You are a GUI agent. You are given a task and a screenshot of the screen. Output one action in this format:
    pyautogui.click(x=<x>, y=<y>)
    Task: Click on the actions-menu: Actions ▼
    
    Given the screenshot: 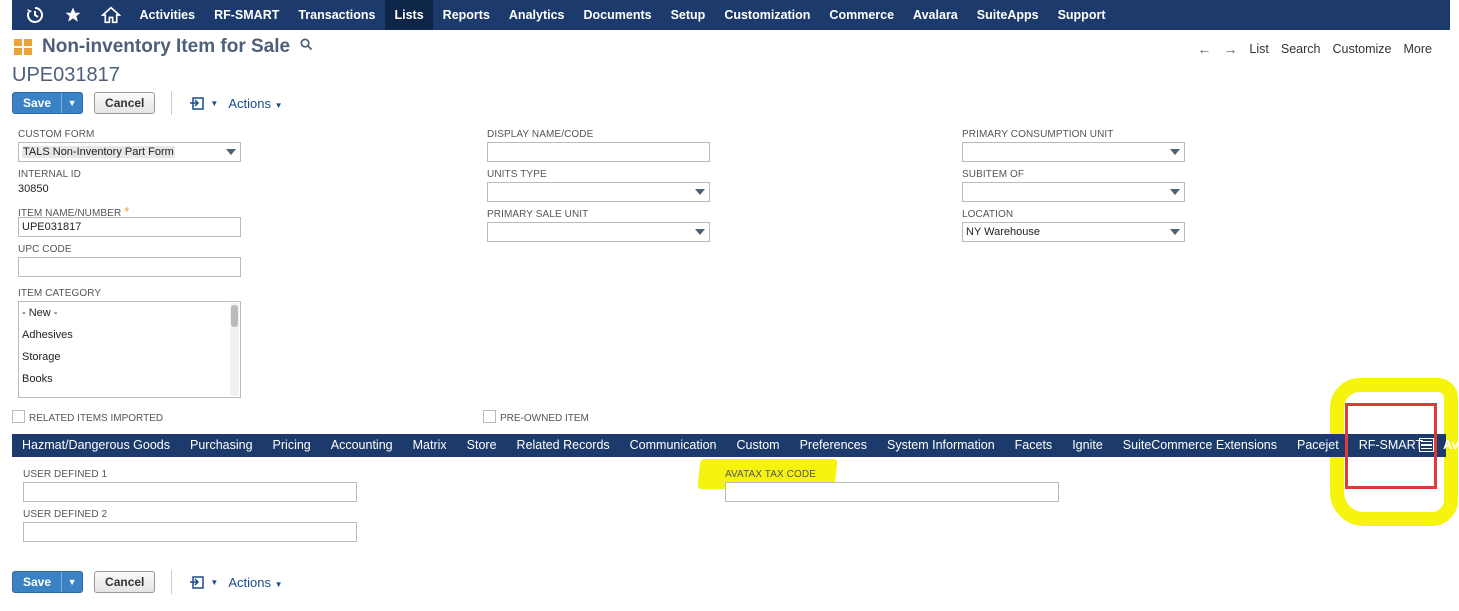 What is the action you would take?
    pyautogui.click(x=255, y=103)
    